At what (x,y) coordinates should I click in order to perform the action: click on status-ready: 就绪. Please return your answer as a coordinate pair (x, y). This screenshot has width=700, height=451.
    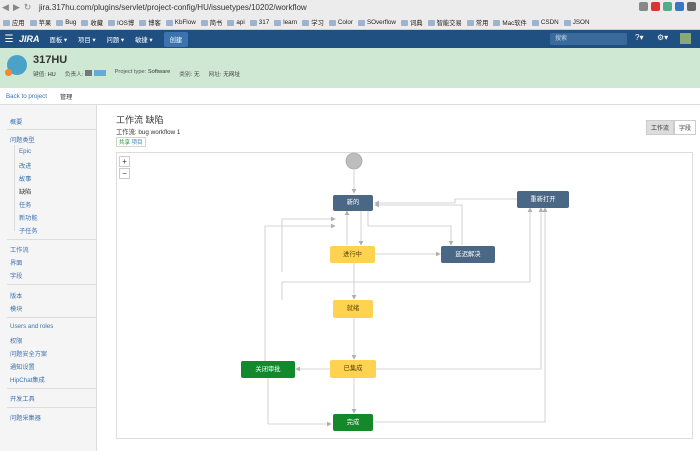
    Looking at the image, I should click on (353, 309).